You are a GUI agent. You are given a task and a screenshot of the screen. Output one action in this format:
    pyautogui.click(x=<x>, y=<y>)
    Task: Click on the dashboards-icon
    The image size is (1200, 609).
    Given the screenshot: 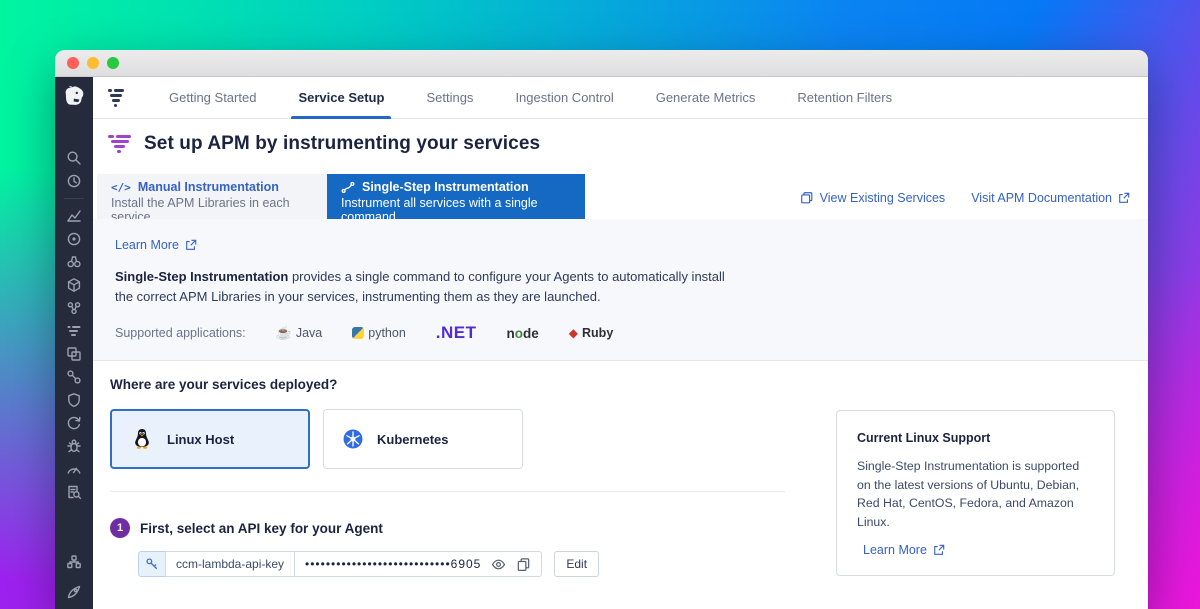 What is the action you would take?
    pyautogui.click(x=74, y=354)
    